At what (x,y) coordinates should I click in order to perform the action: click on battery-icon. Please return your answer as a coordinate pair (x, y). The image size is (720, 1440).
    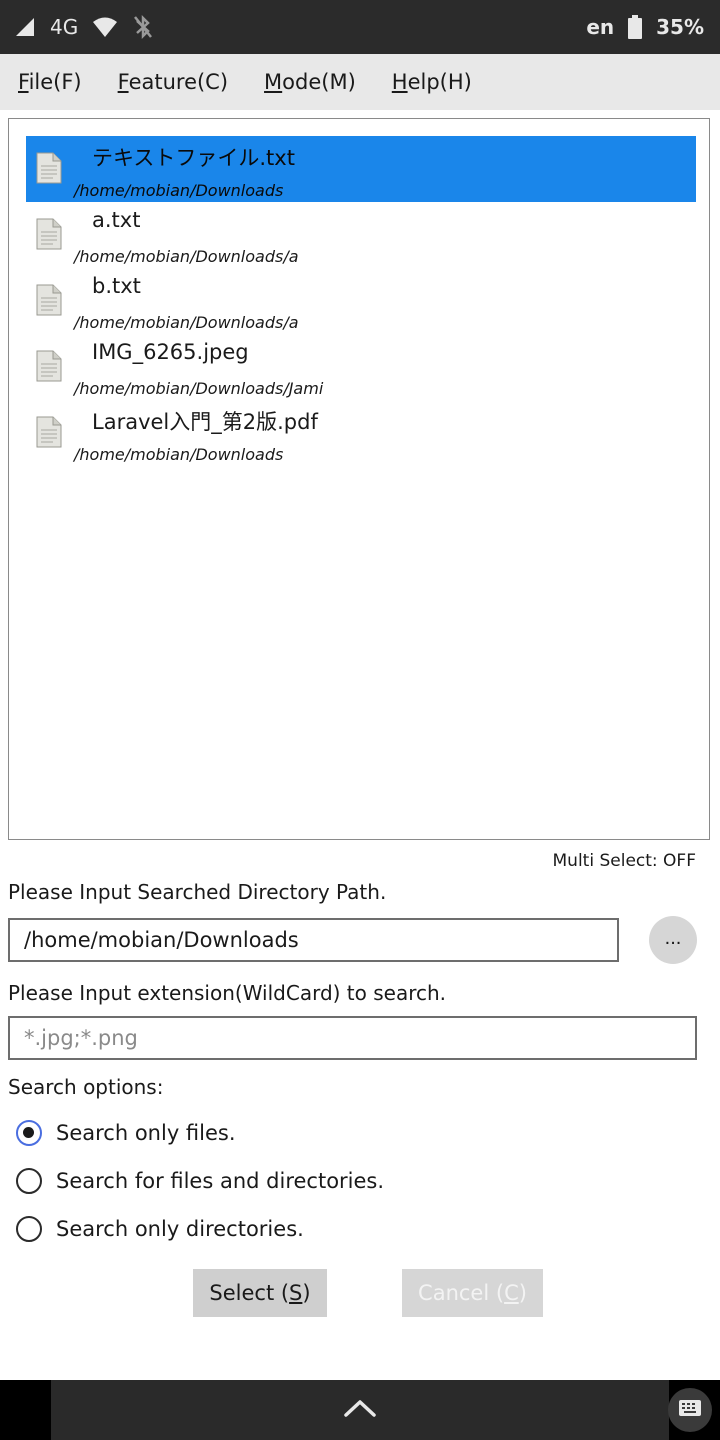
    Looking at the image, I should click on (635, 27).